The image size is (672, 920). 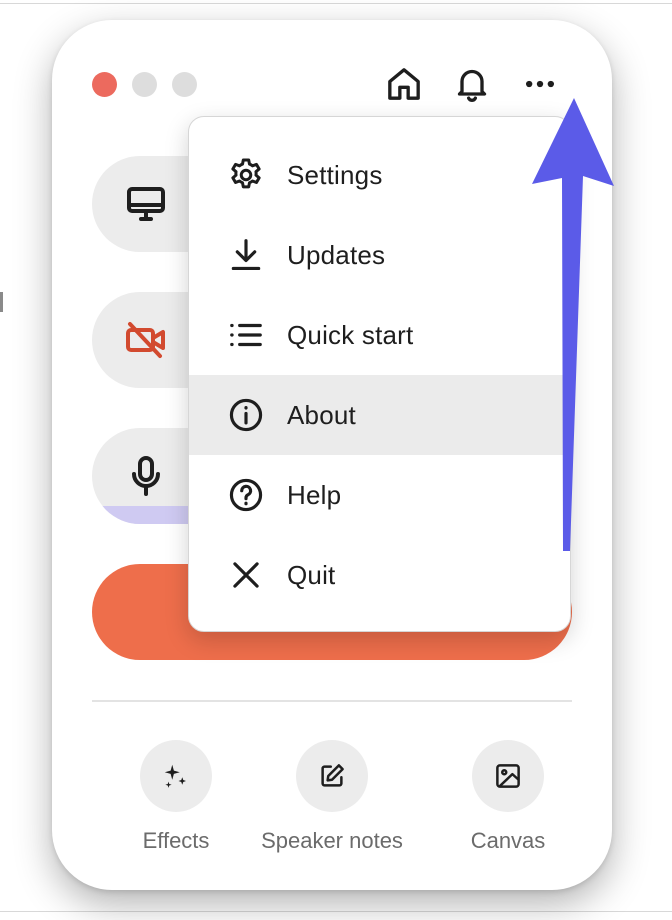 What do you see at coordinates (314, 494) in the screenshot?
I see `menu-item-label: Help` at bounding box center [314, 494].